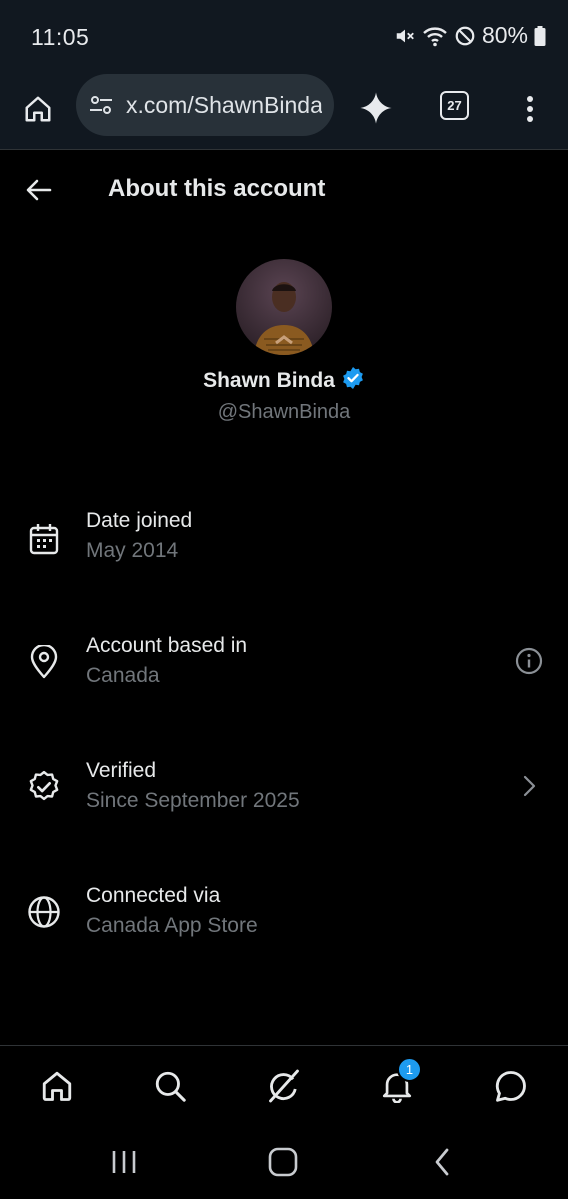 This screenshot has width=568, height=1199. Describe the element at coordinates (167, 645) in the screenshot. I see `row-label: Account based in` at that location.